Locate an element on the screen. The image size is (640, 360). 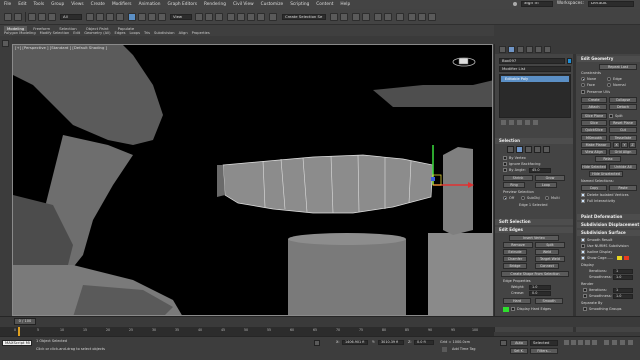
smooth-button: Smooth is located at coordinates (549, 301).